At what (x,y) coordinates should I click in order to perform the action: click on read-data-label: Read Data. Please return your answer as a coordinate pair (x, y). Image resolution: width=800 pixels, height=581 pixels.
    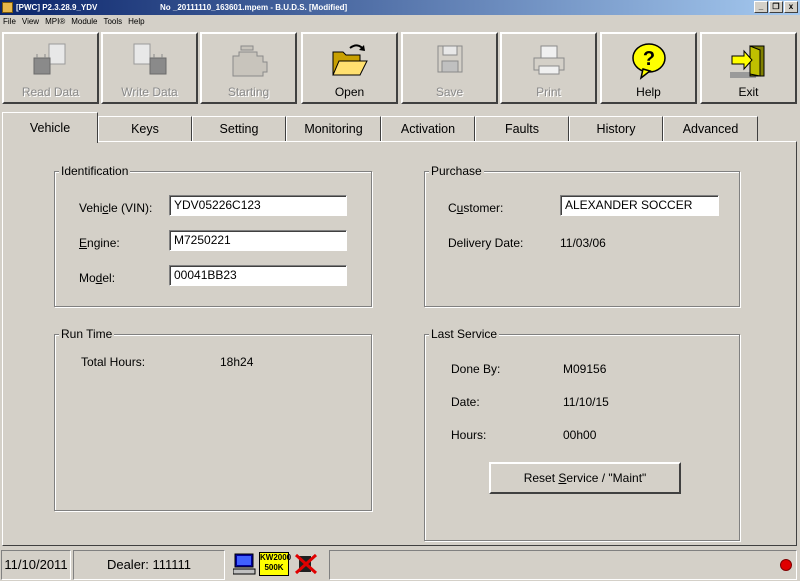
    Looking at the image, I should click on (50, 92).